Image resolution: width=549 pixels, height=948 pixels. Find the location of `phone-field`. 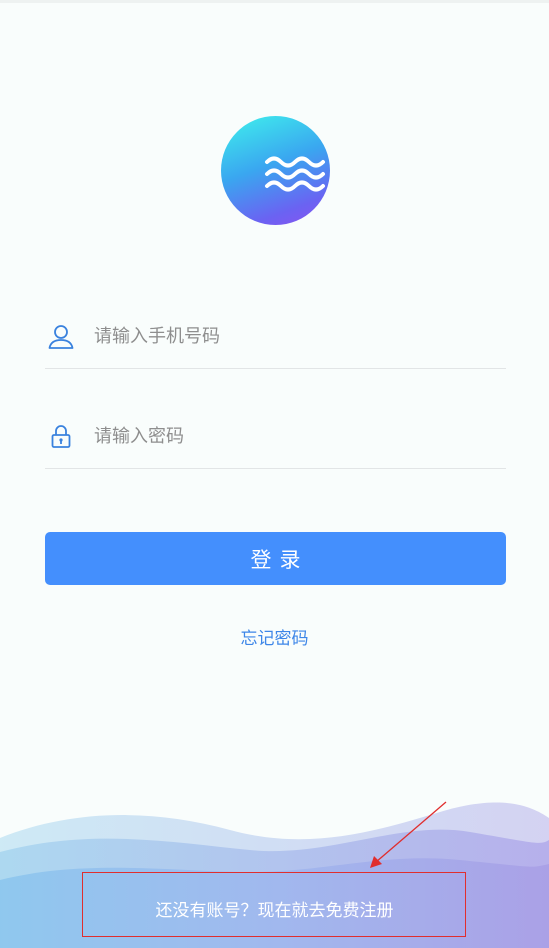

phone-field is located at coordinates (275, 343).